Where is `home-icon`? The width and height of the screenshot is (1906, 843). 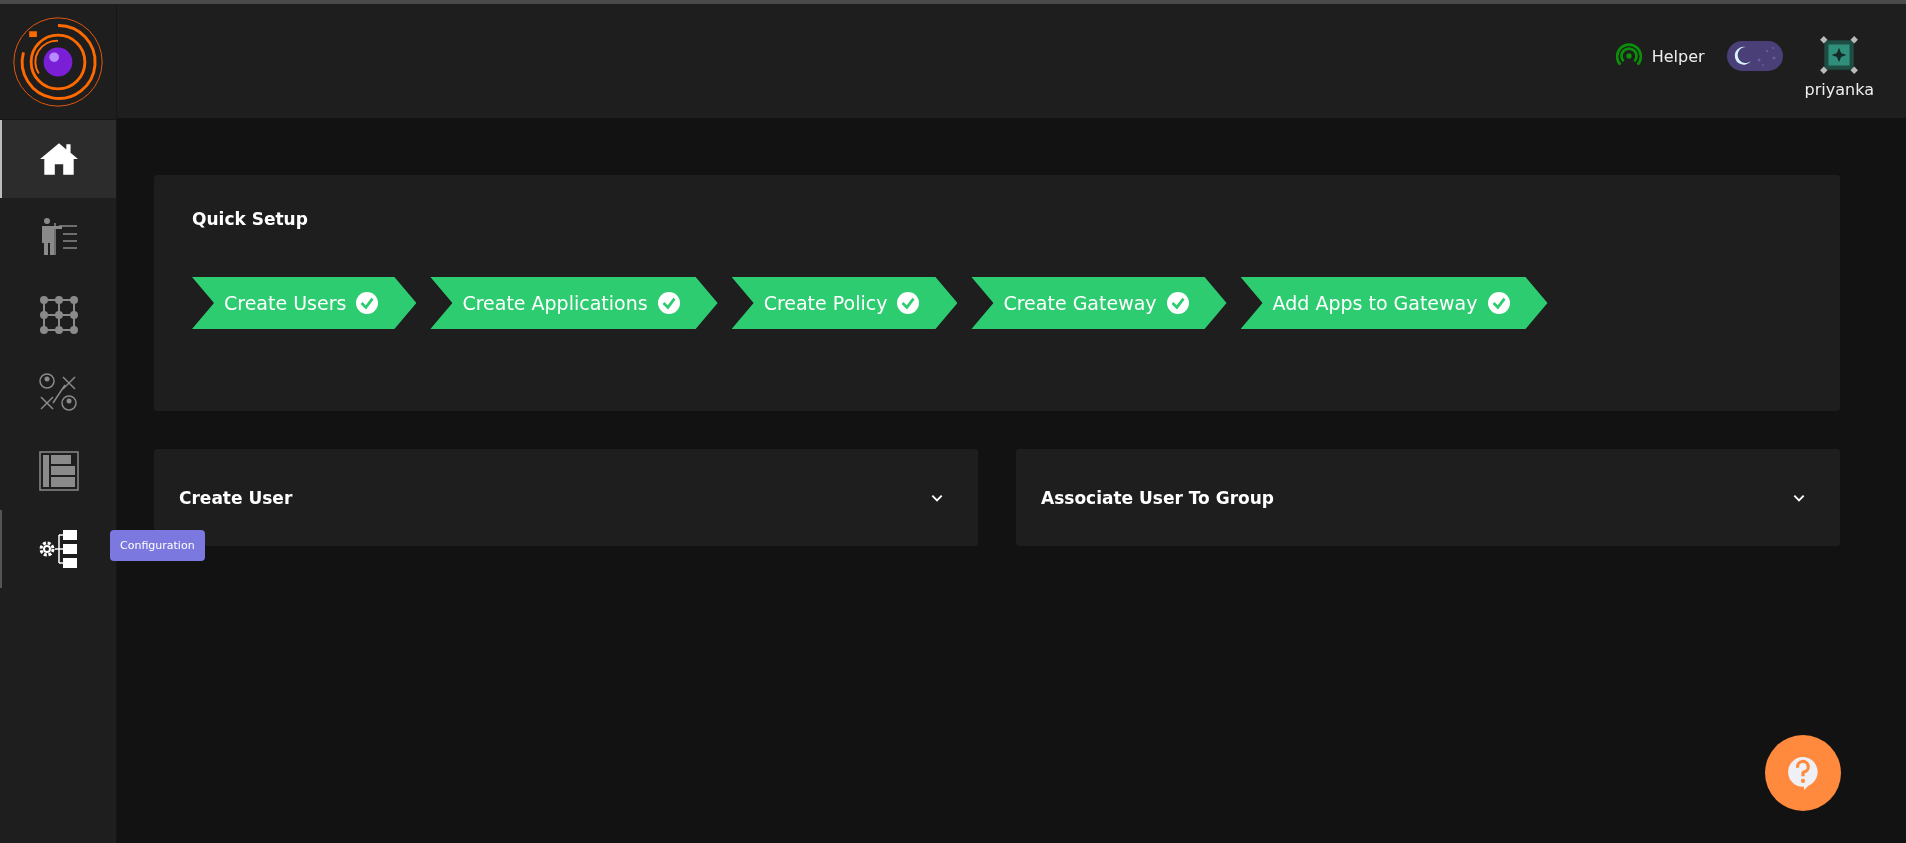
home-icon is located at coordinates (59, 159).